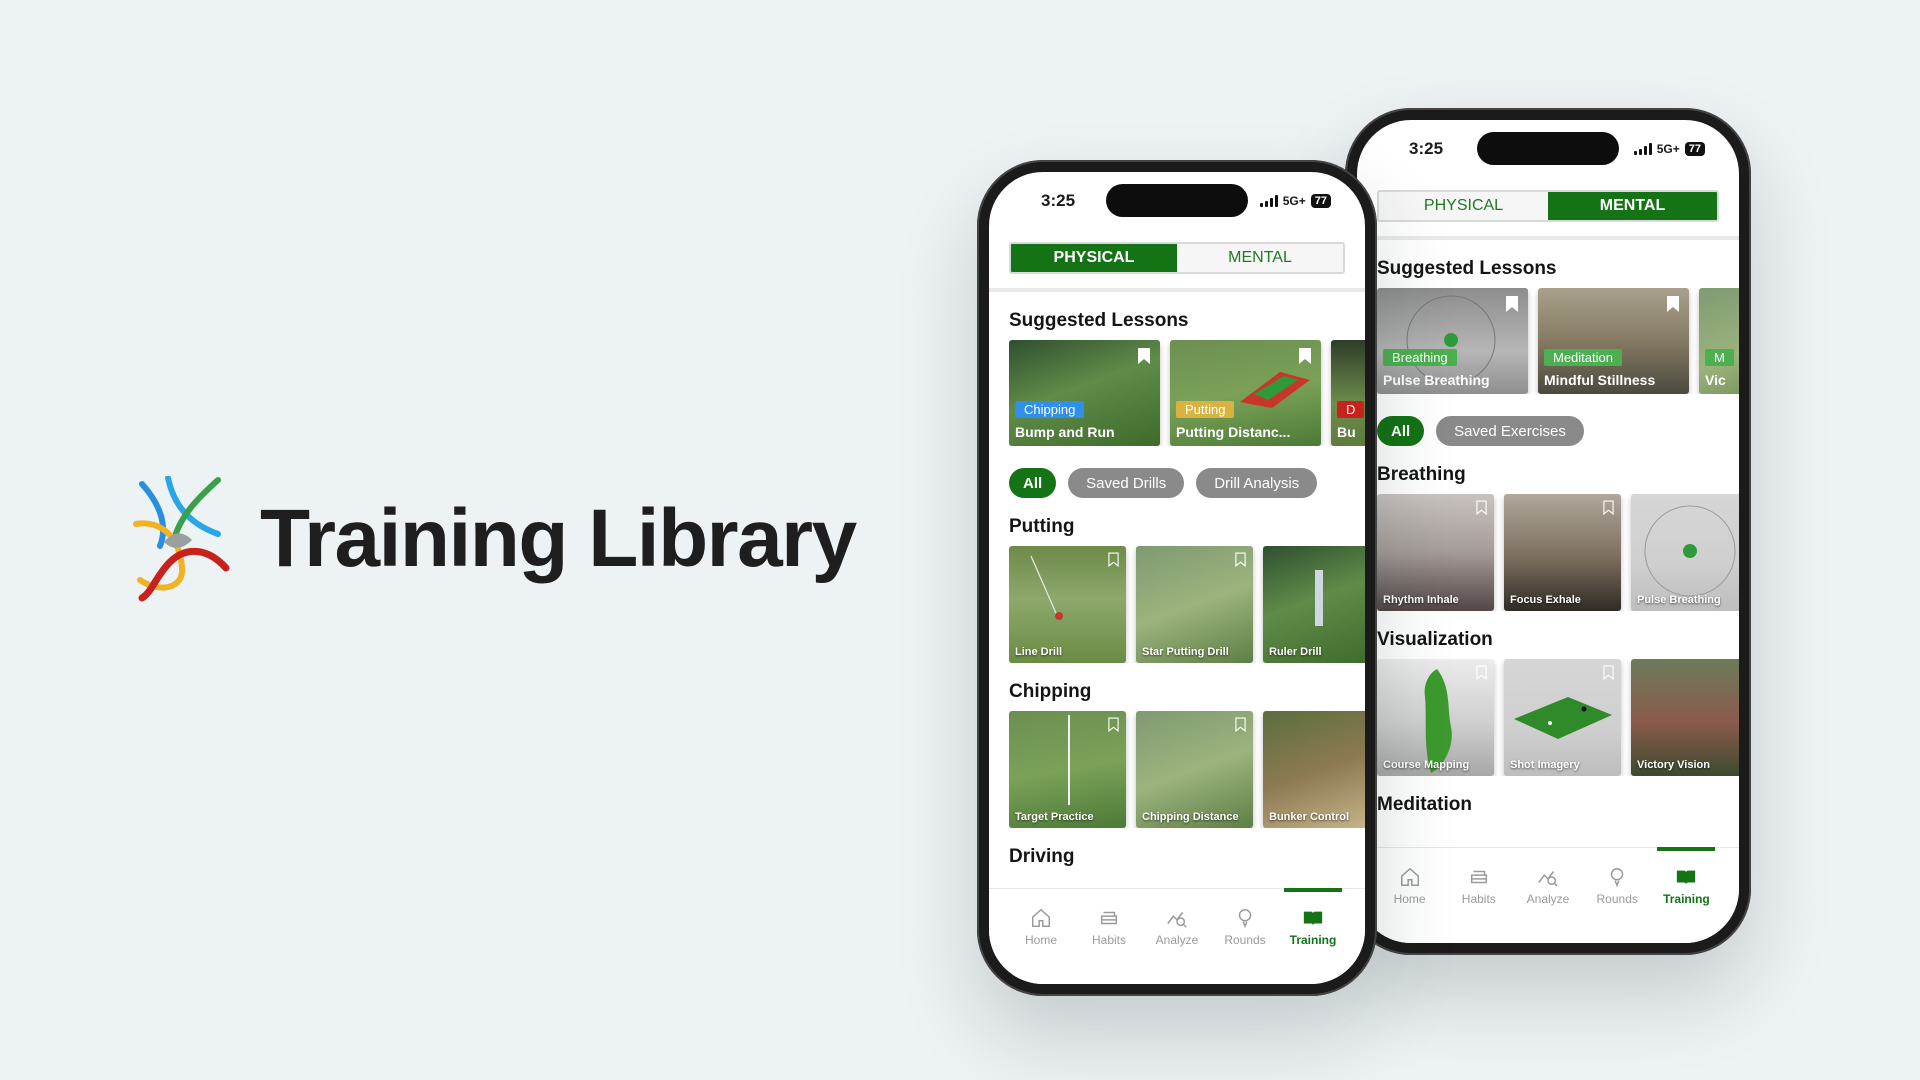  What do you see at coordinates (1690, 551) in the screenshot?
I see `pulse-circle-icon` at bounding box center [1690, 551].